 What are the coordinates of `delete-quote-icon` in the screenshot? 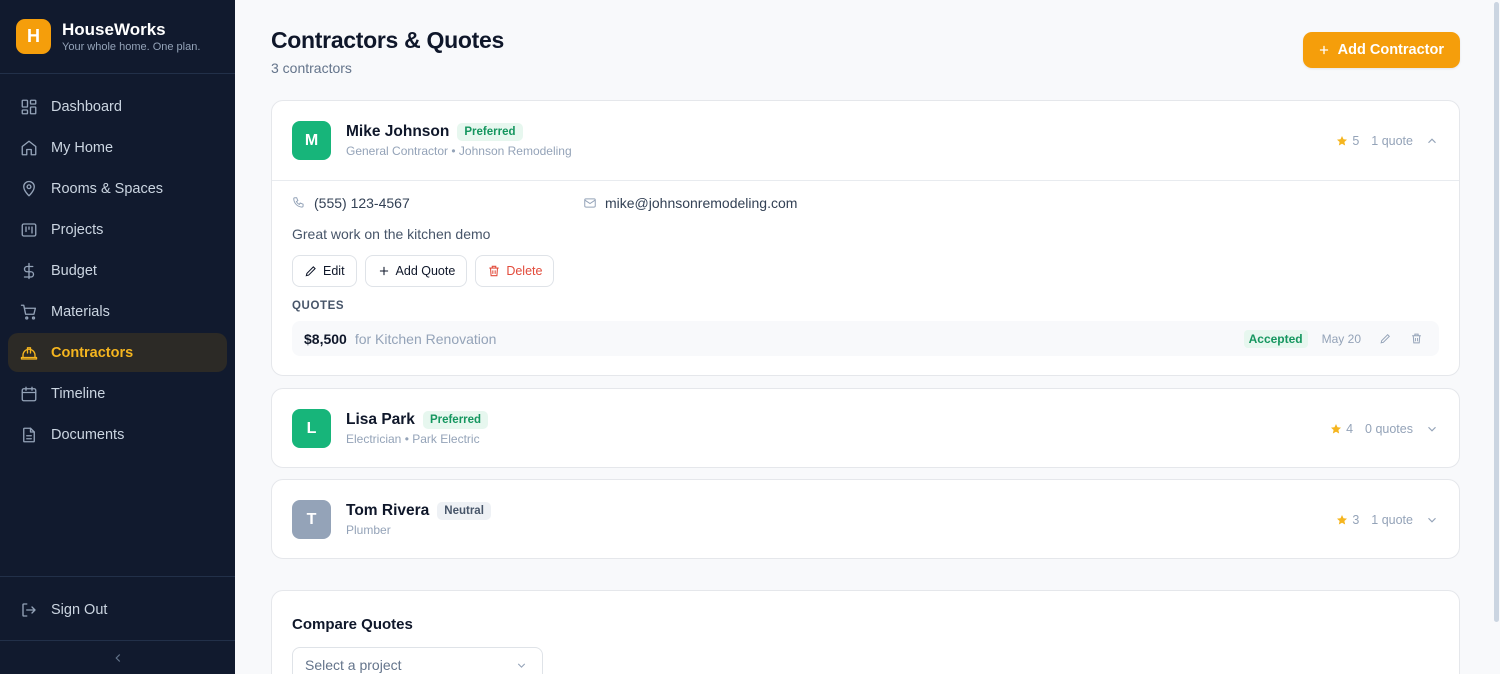 It's located at (1416, 338).